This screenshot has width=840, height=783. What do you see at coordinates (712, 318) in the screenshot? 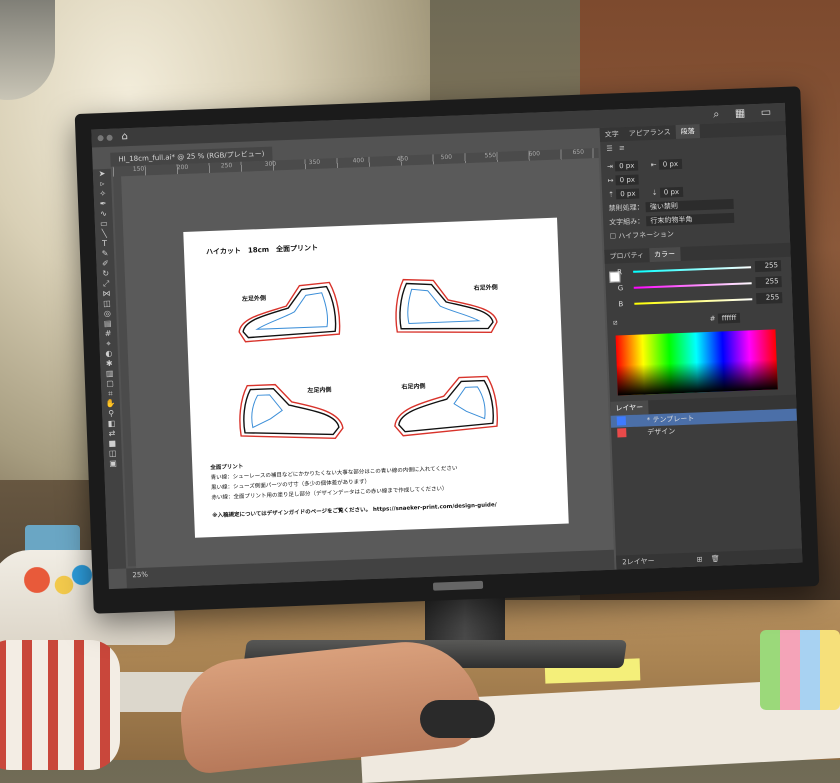
I see `hex-label: #` at bounding box center [712, 318].